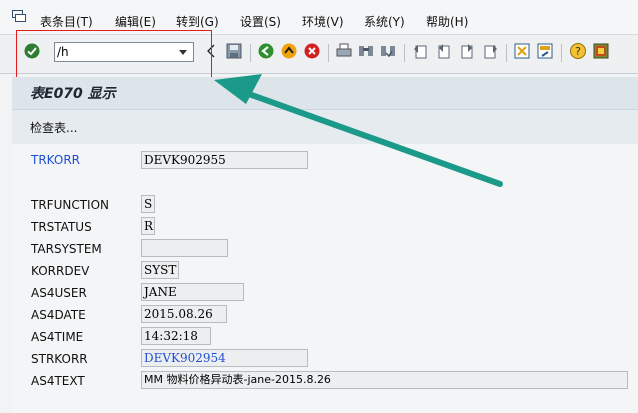 This screenshot has height=413, width=638. I want to click on nav-back-arrow-icon, so click(211, 51).